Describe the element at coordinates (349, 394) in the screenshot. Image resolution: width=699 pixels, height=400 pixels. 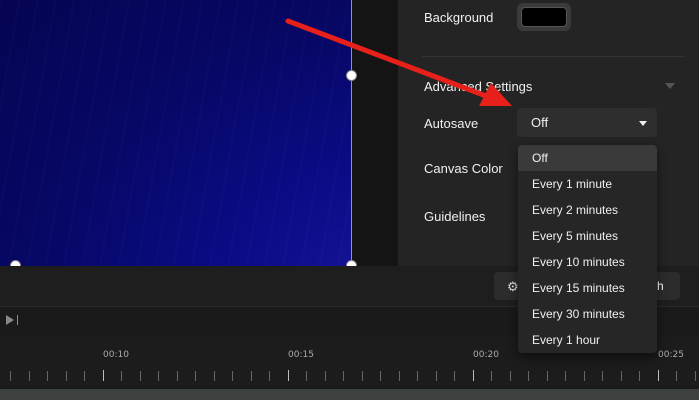
I see `timeline-track` at that location.